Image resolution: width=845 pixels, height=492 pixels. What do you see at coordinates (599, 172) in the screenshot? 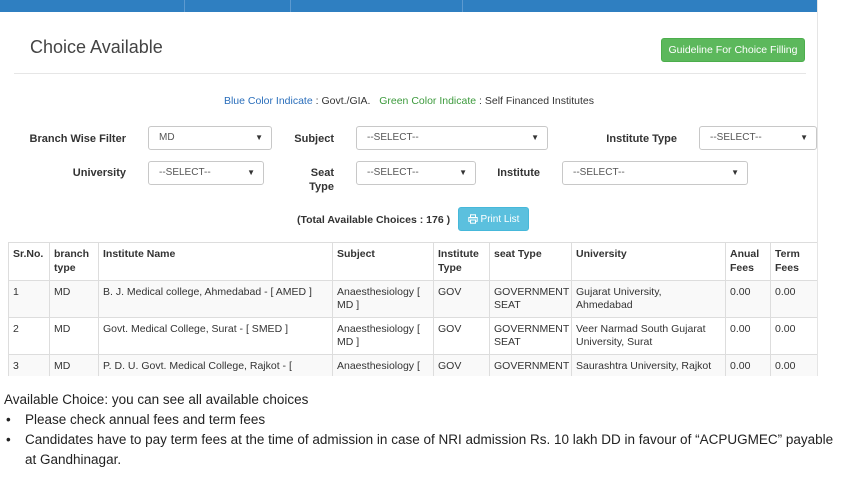
I see `institute-filter-value: --SELECT--` at bounding box center [599, 172].